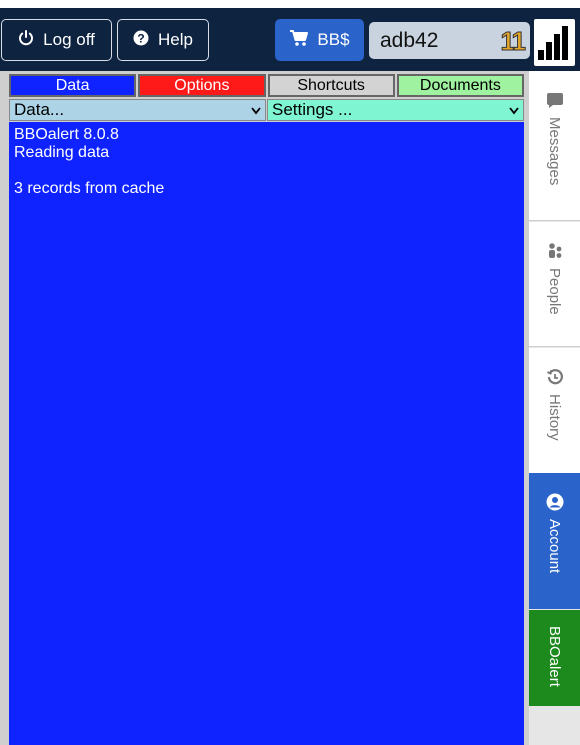 The width and height of the screenshot is (580, 745). I want to click on sidebar-item-bboalert: BBOalert, so click(554, 658).